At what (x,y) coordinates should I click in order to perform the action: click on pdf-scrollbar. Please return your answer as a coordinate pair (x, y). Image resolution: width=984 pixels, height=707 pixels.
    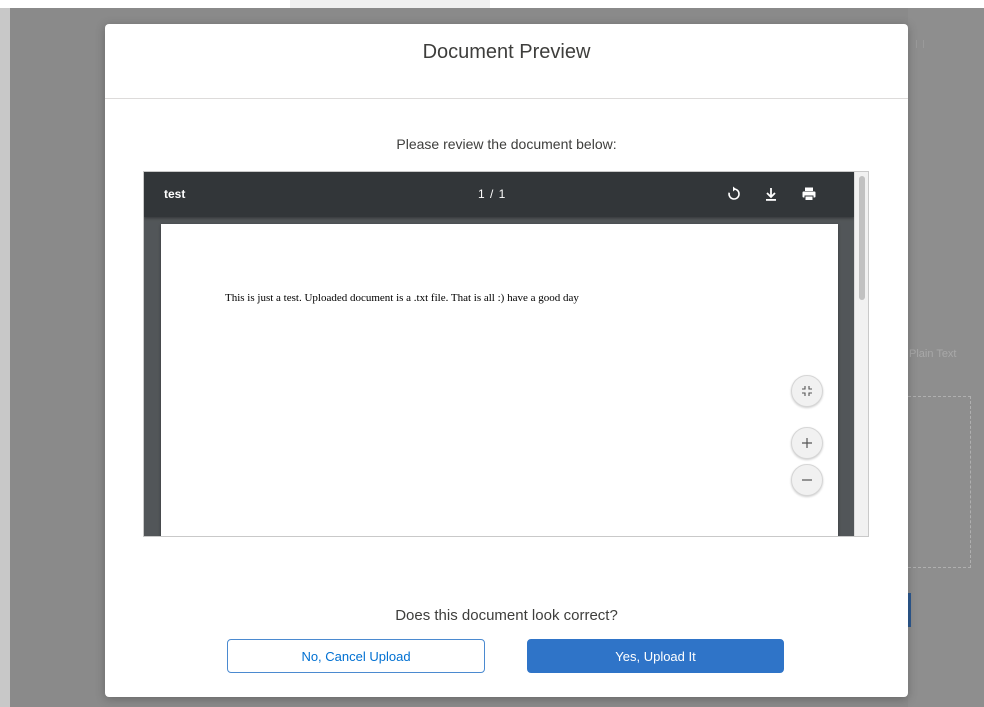
    Looking at the image, I should click on (861, 354).